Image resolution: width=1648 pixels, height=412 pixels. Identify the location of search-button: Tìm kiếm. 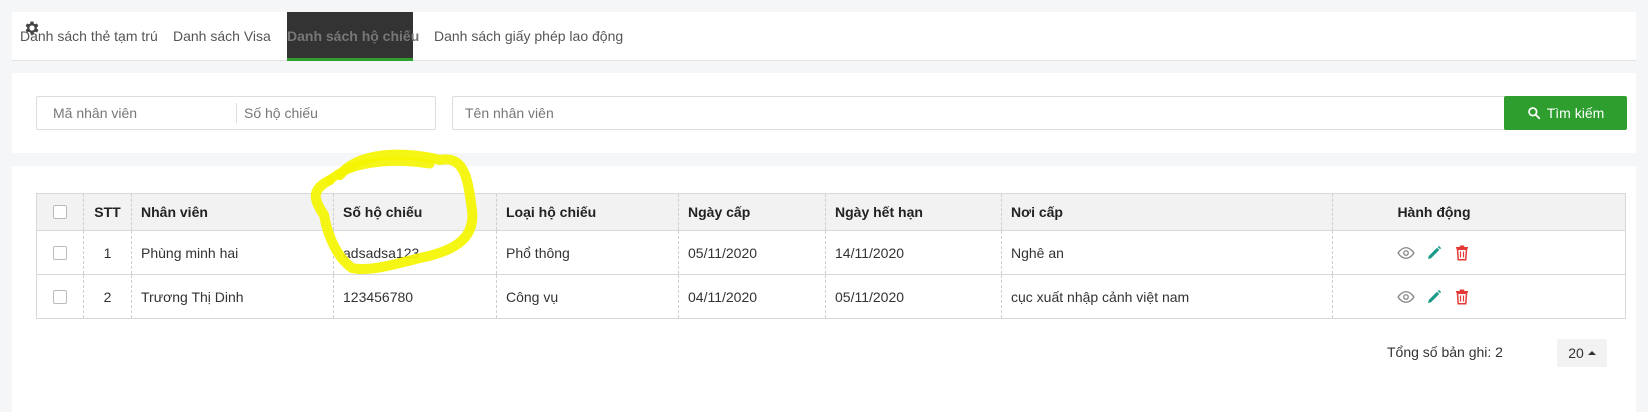
(1565, 113).